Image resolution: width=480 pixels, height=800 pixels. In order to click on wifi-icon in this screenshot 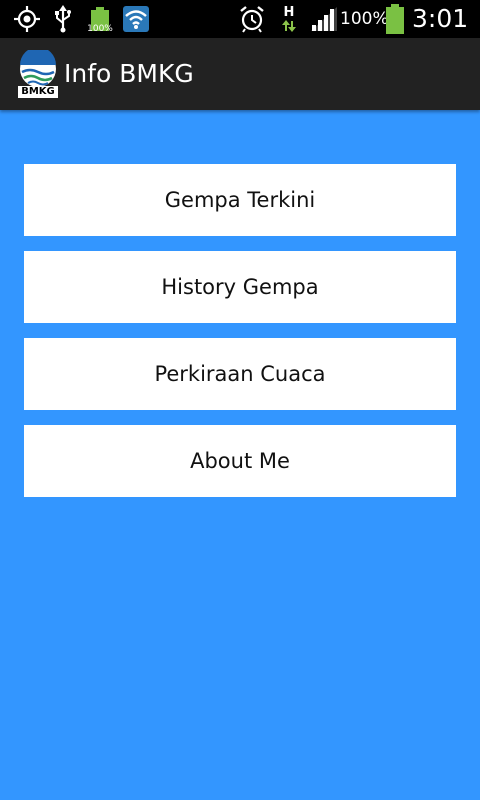, I will do `click(136, 19)`.